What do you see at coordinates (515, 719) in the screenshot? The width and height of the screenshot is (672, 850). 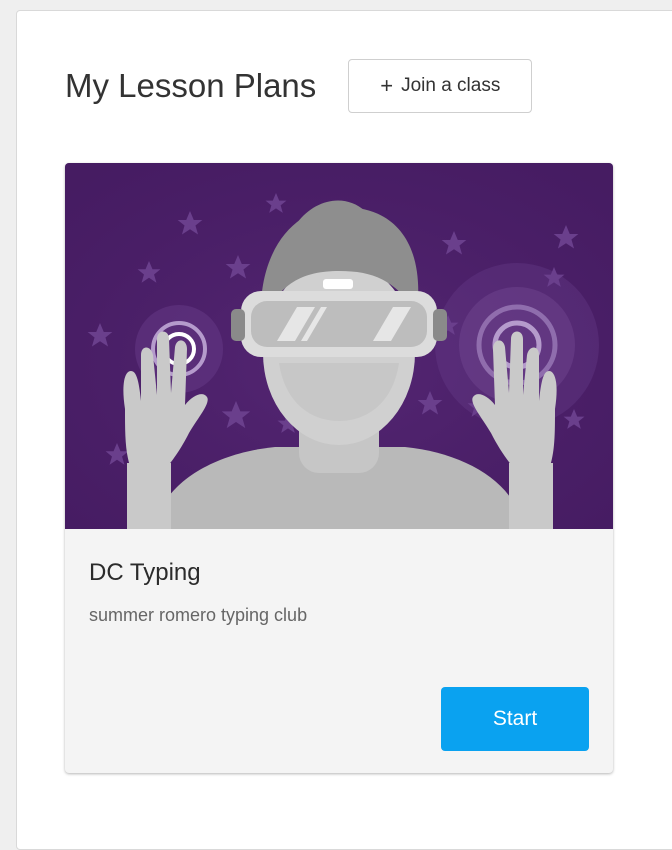 I see `start-button: Start` at bounding box center [515, 719].